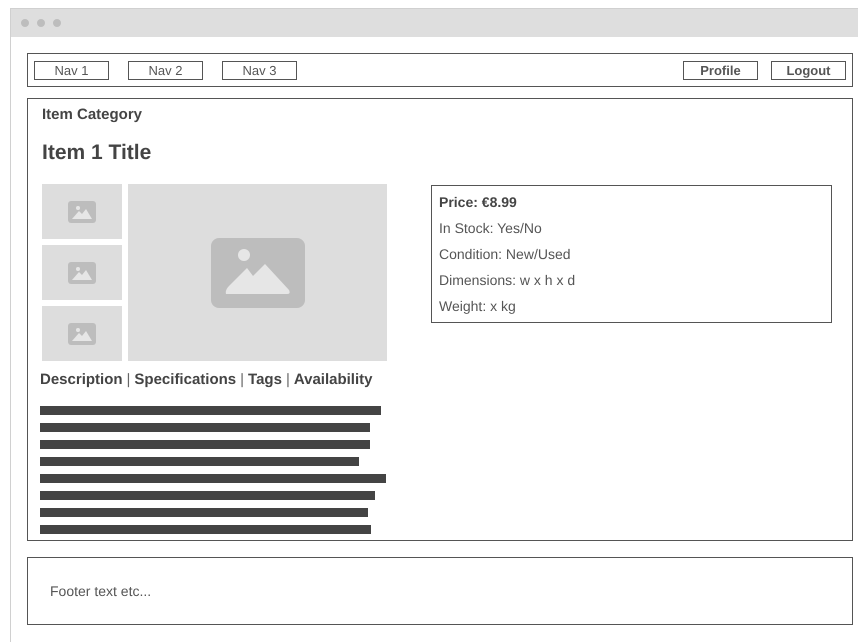 The width and height of the screenshot is (858, 642). Describe the element at coordinates (478, 202) in the screenshot. I see `price-text: Price: €8.99` at that location.